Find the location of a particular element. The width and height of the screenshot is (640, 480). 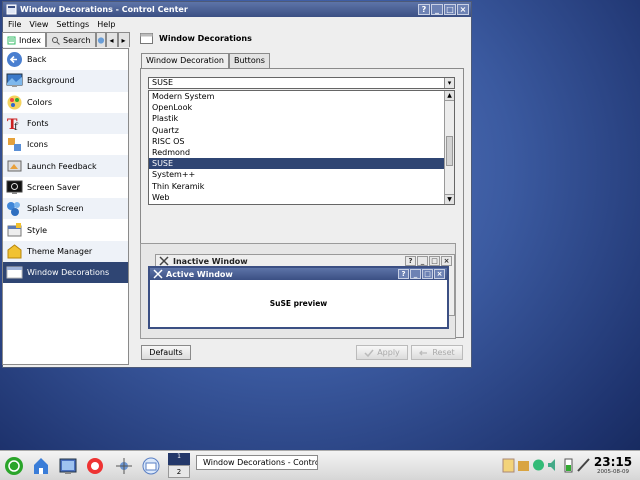

taskbar-task-button: Window Decorations - Contro is located at coordinates (257, 462).